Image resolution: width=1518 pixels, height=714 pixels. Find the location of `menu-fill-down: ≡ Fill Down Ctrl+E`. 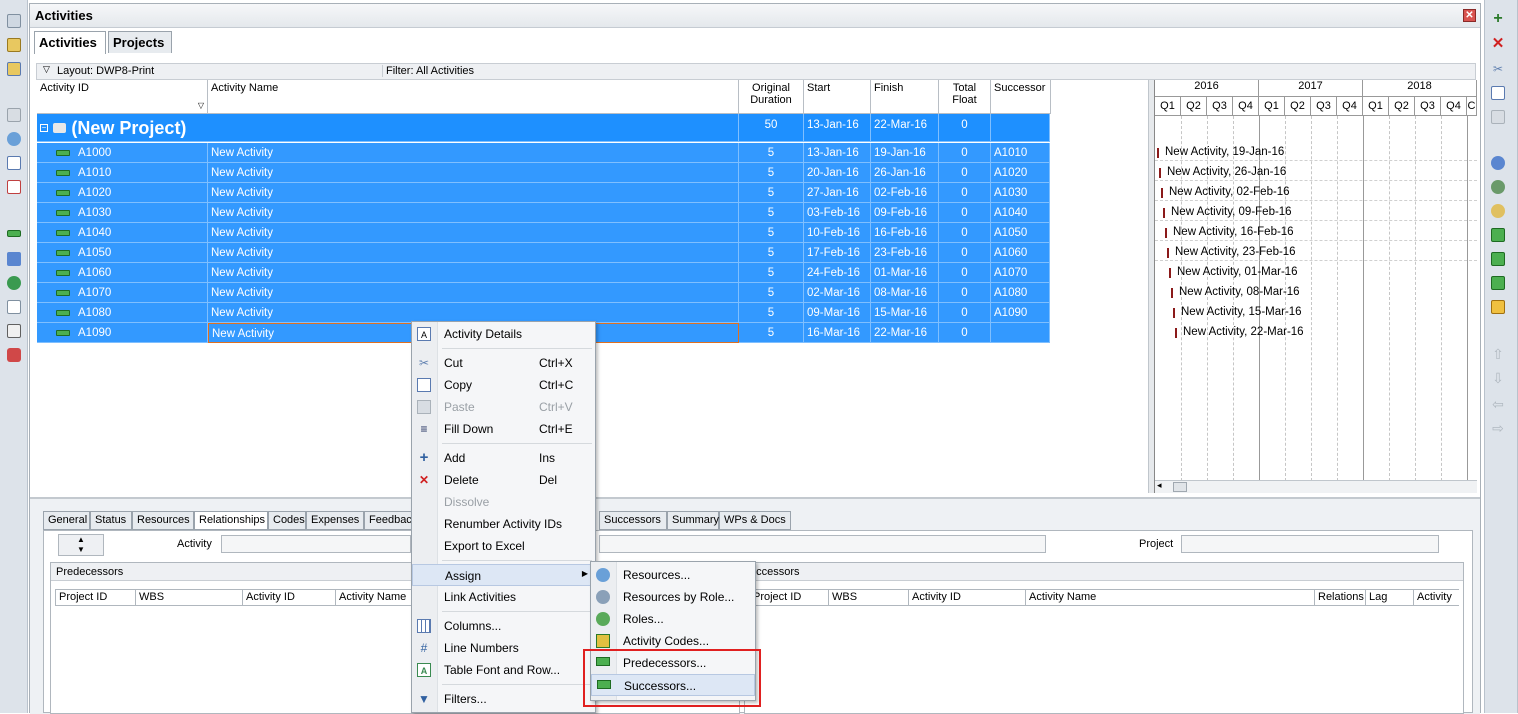

menu-fill-down: ≡ Fill Down Ctrl+E is located at coordinates (503, 429).